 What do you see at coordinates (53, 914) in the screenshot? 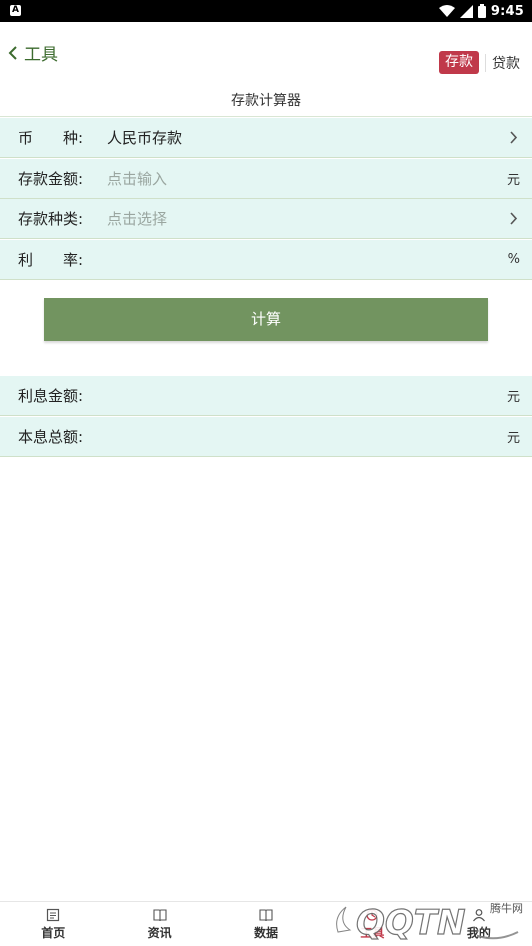
I see `news-icon` at bounding box center [53, 914].